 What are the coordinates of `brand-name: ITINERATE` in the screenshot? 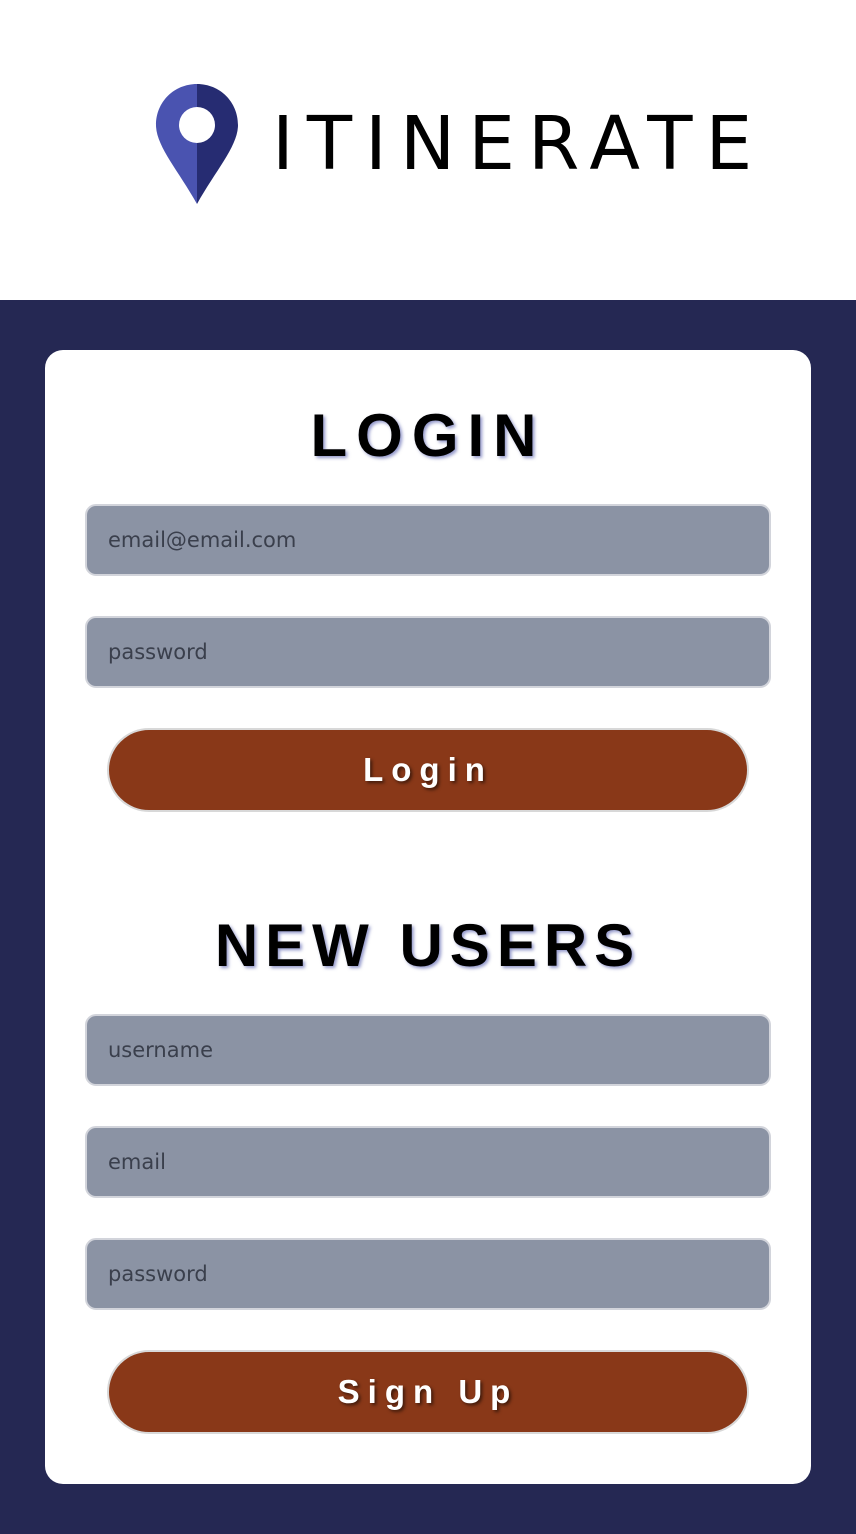 It's located at (519, 144).